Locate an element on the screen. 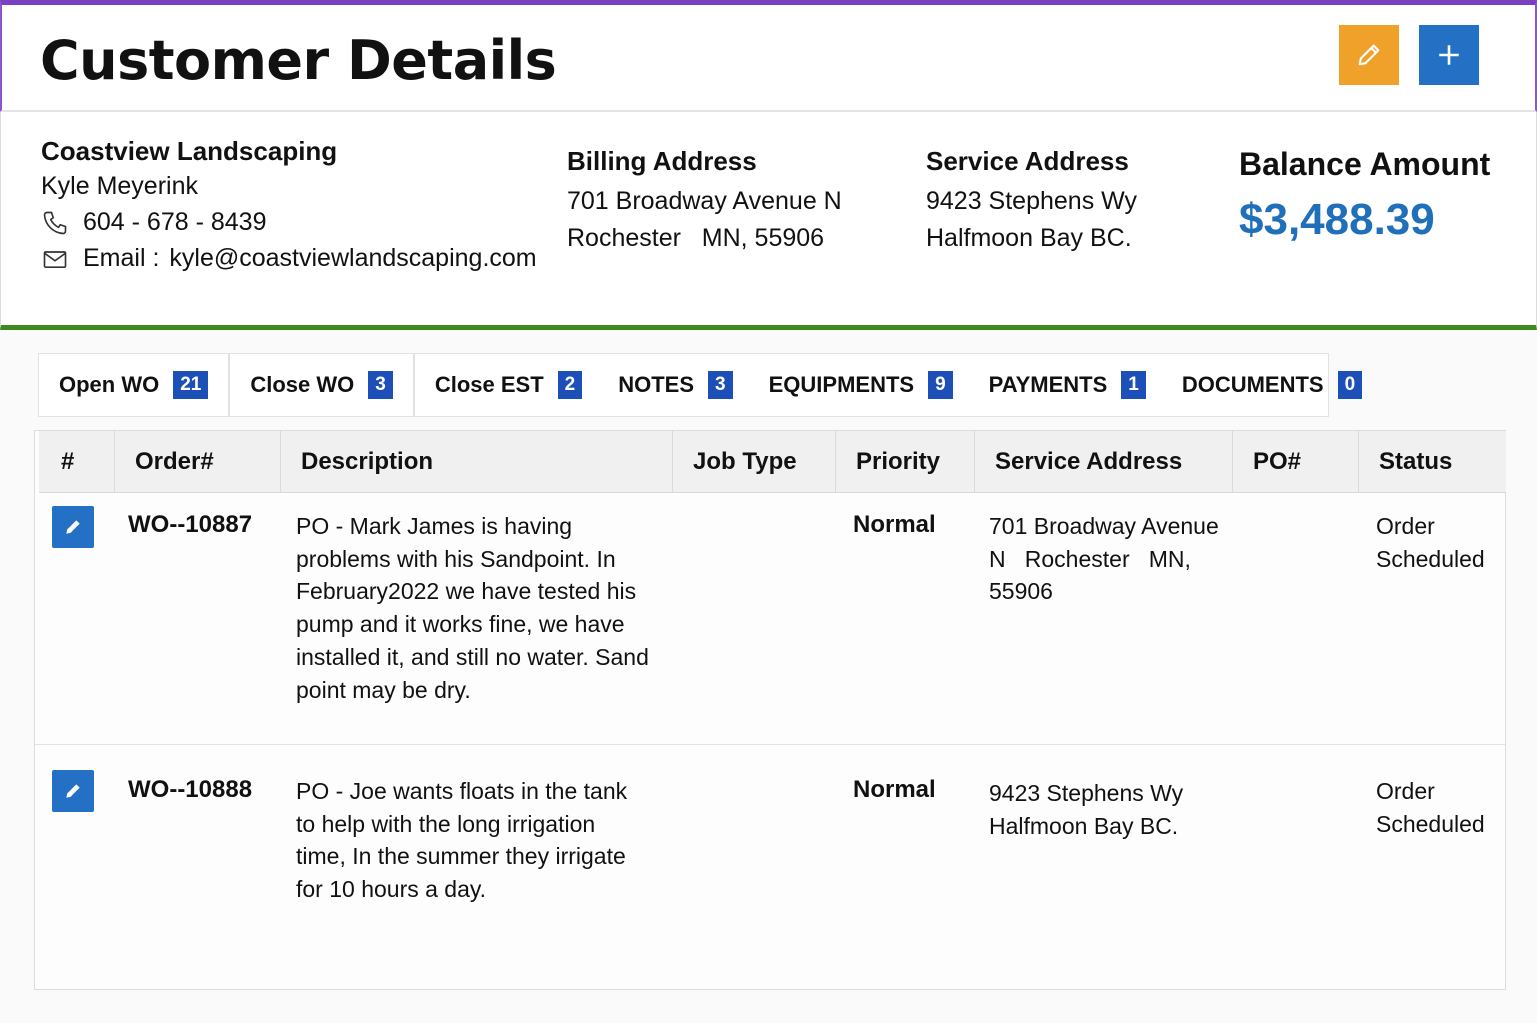 This screenshot has height=1023, width=1537. edit-customer-button is located at coordinates (1369, 55).